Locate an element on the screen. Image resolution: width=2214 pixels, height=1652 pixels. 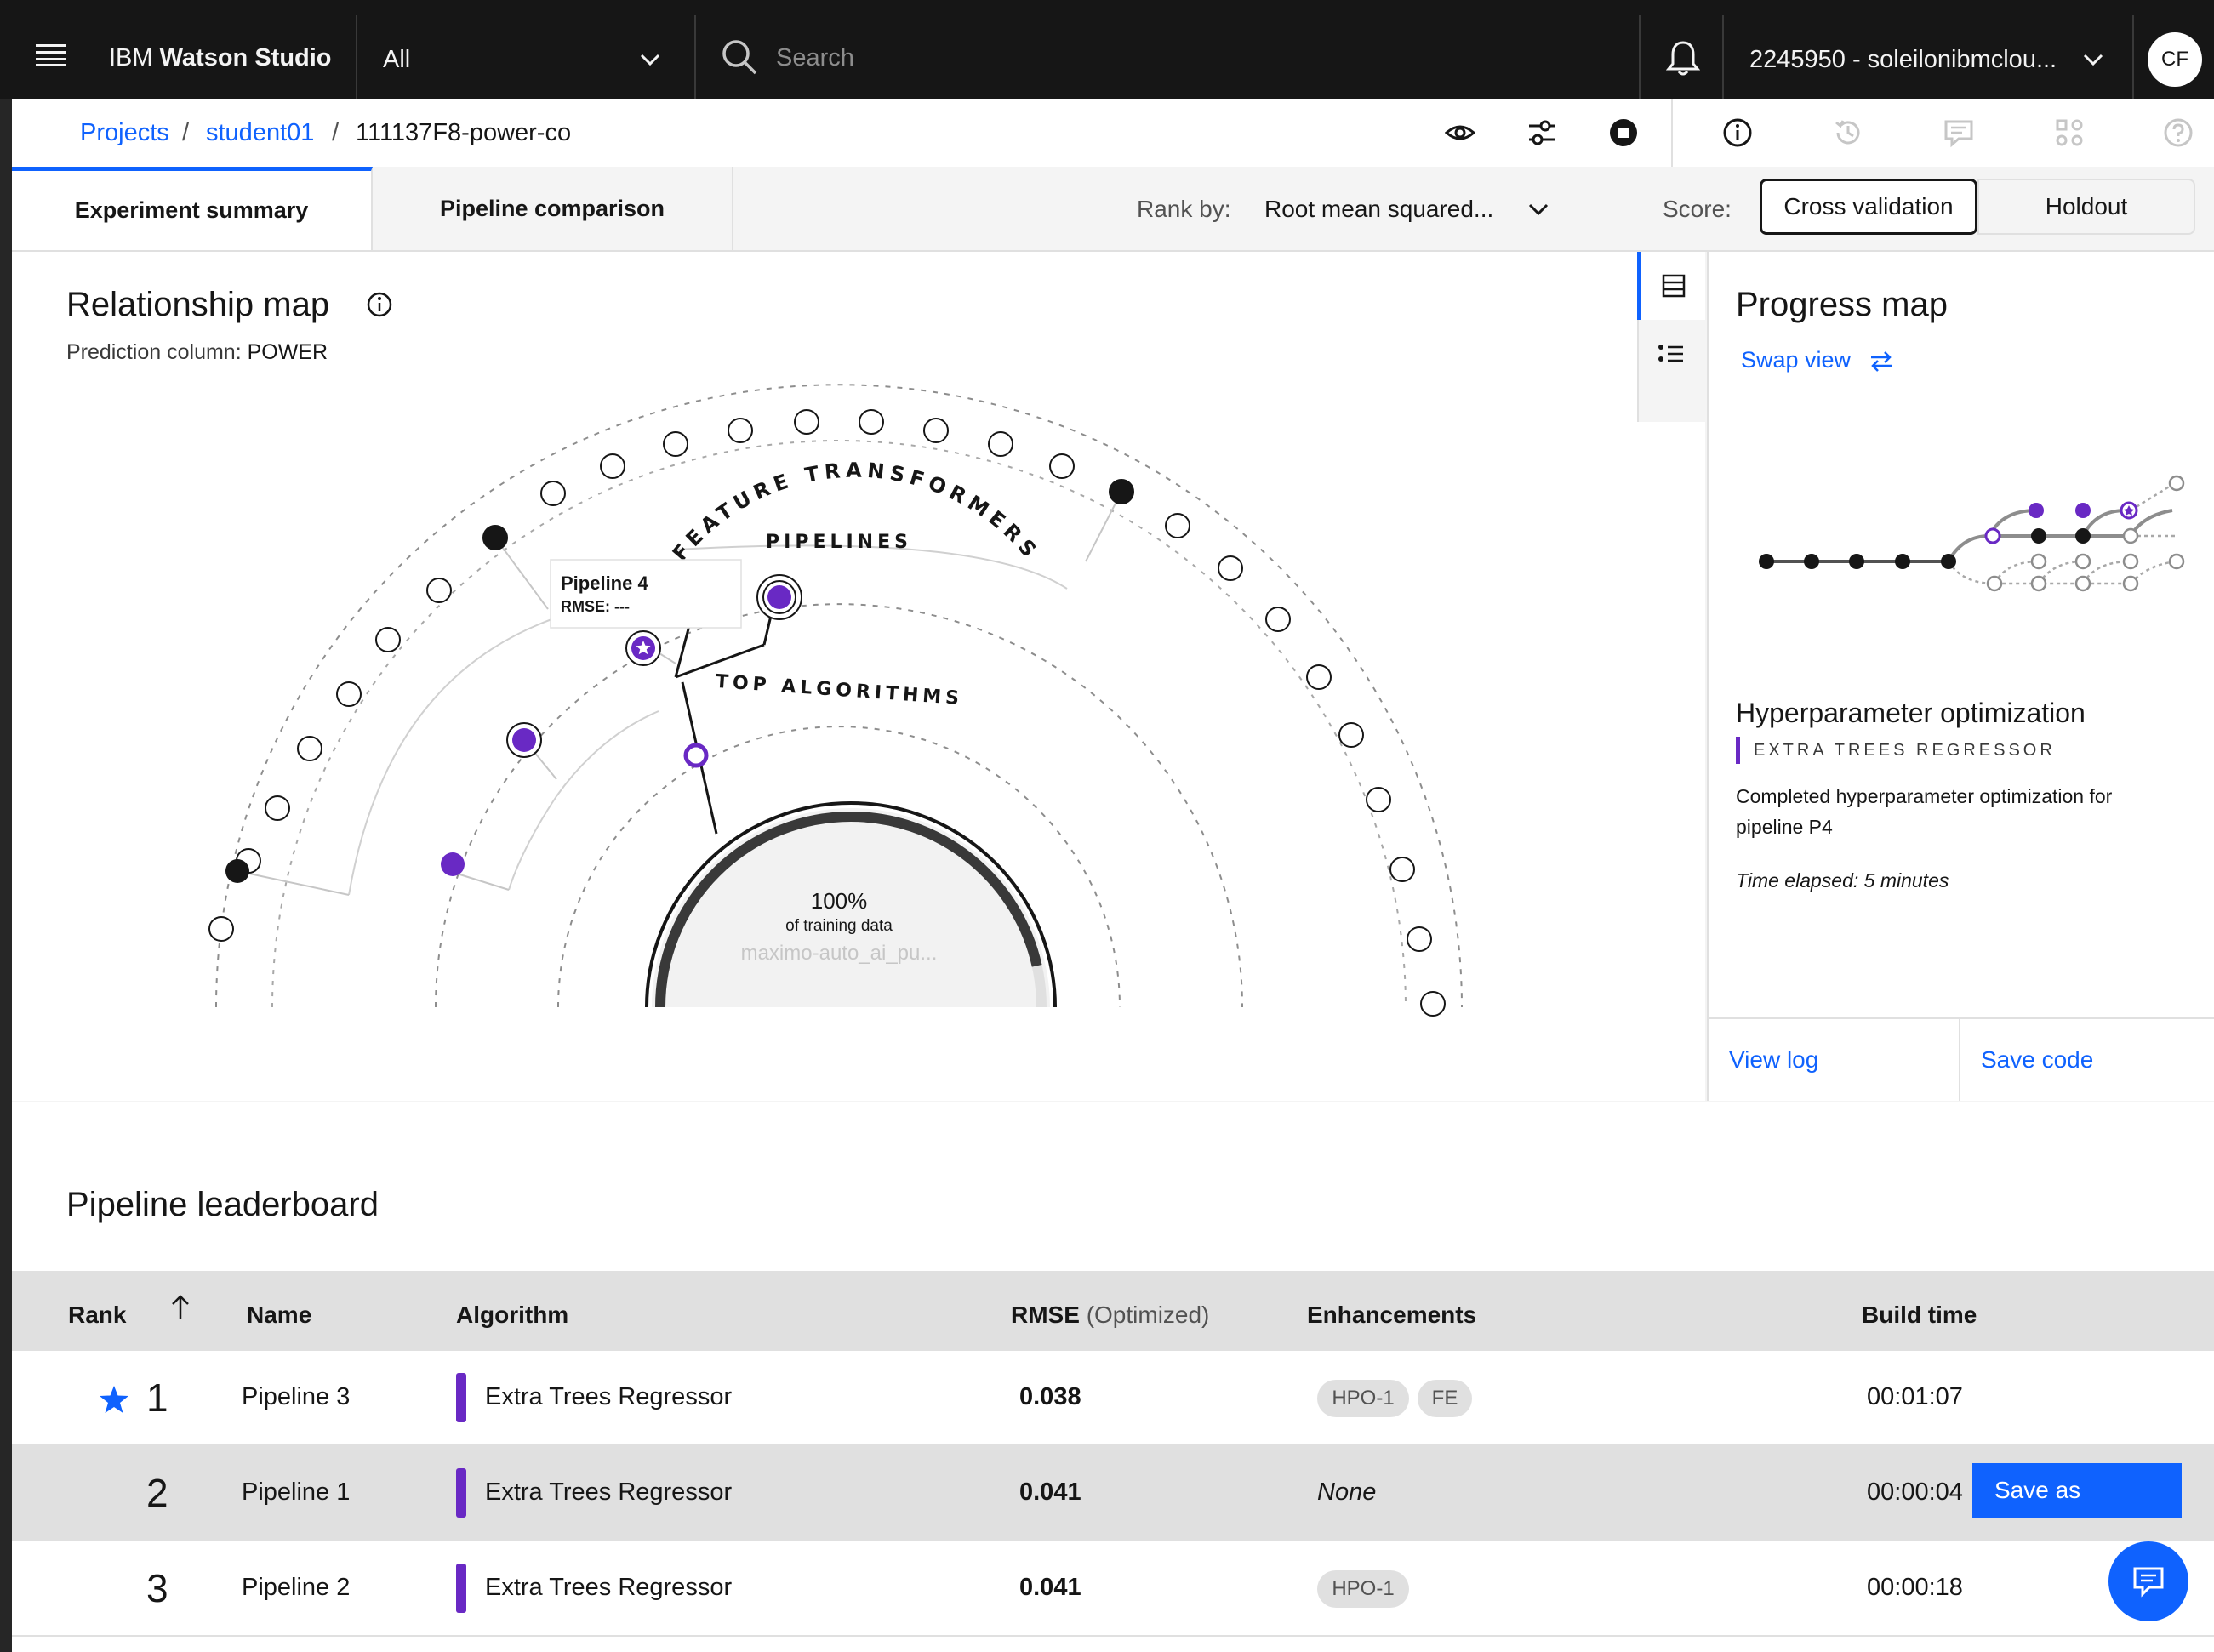
tab-experiment-summary: Experiment summary is located at coordinates (192, 208).